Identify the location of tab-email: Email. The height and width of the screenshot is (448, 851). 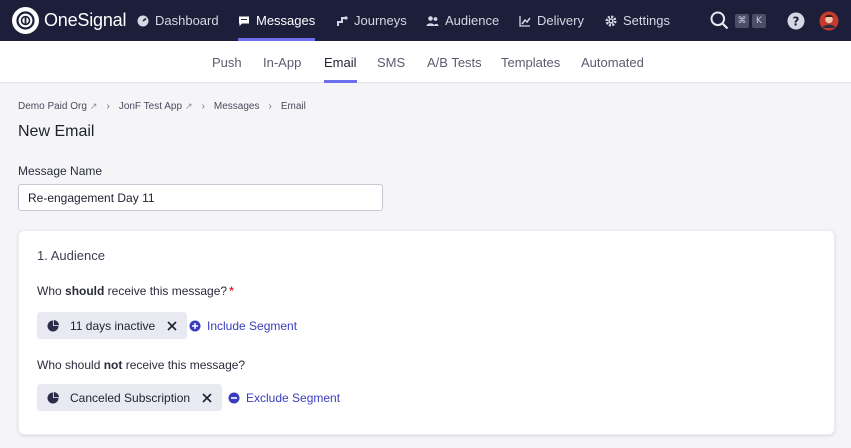
(340, 62).